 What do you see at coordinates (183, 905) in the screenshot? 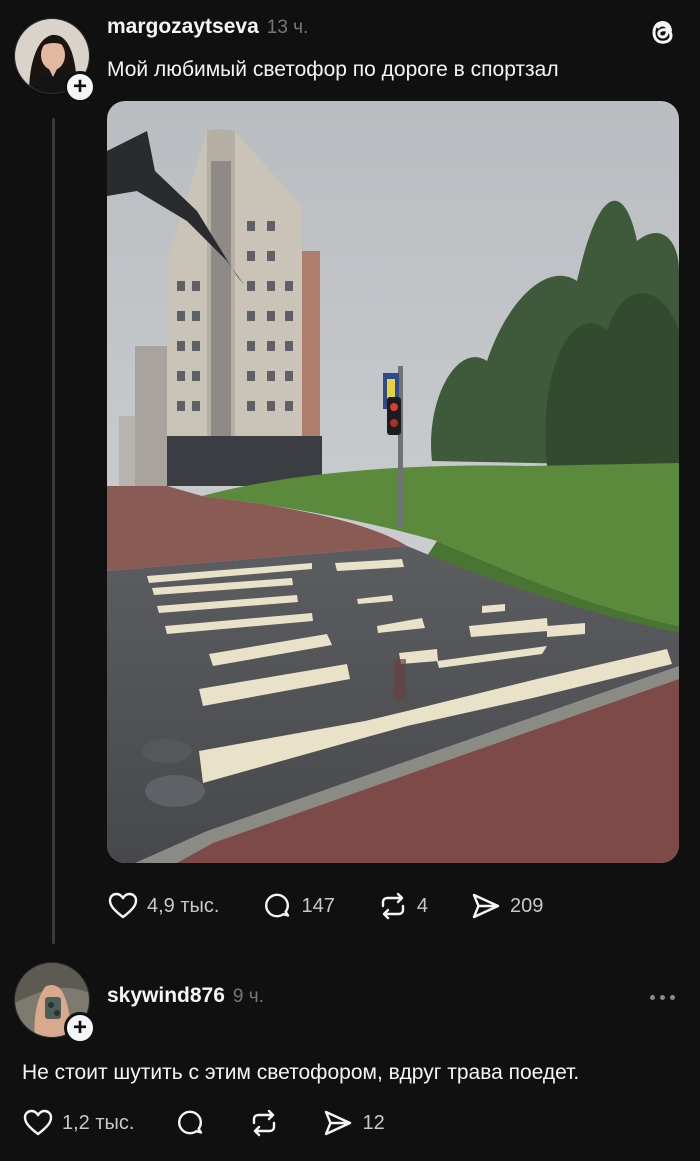
I see `like-count: 4,9 тыс.` at bounding box center [183, 905].